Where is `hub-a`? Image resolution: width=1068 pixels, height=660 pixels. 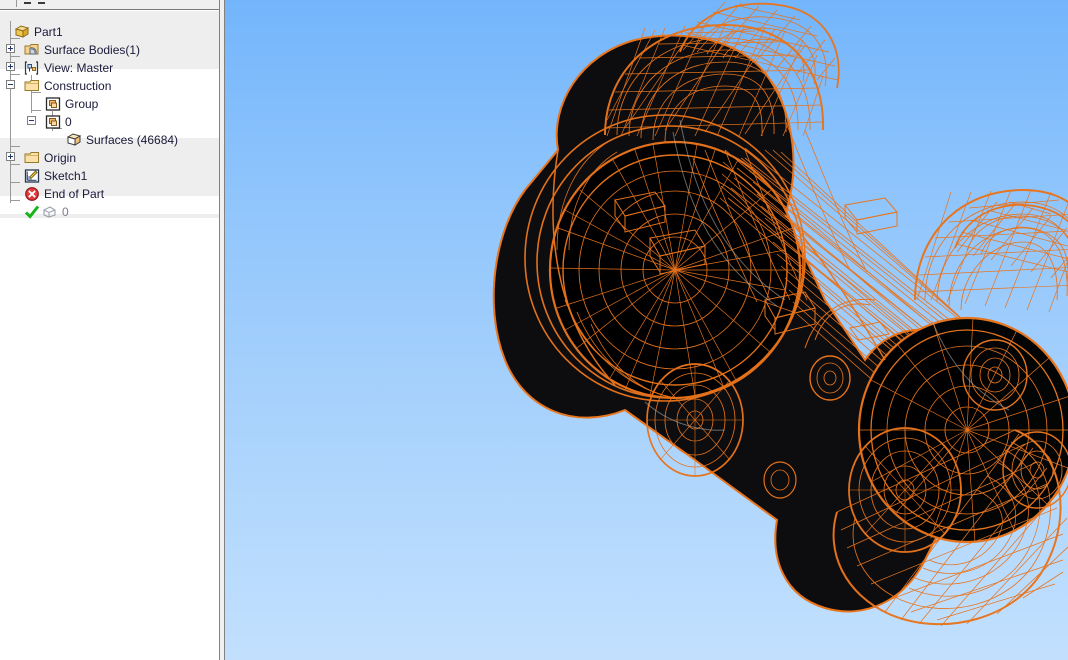 hub-a is located at coordinates (695, 420).